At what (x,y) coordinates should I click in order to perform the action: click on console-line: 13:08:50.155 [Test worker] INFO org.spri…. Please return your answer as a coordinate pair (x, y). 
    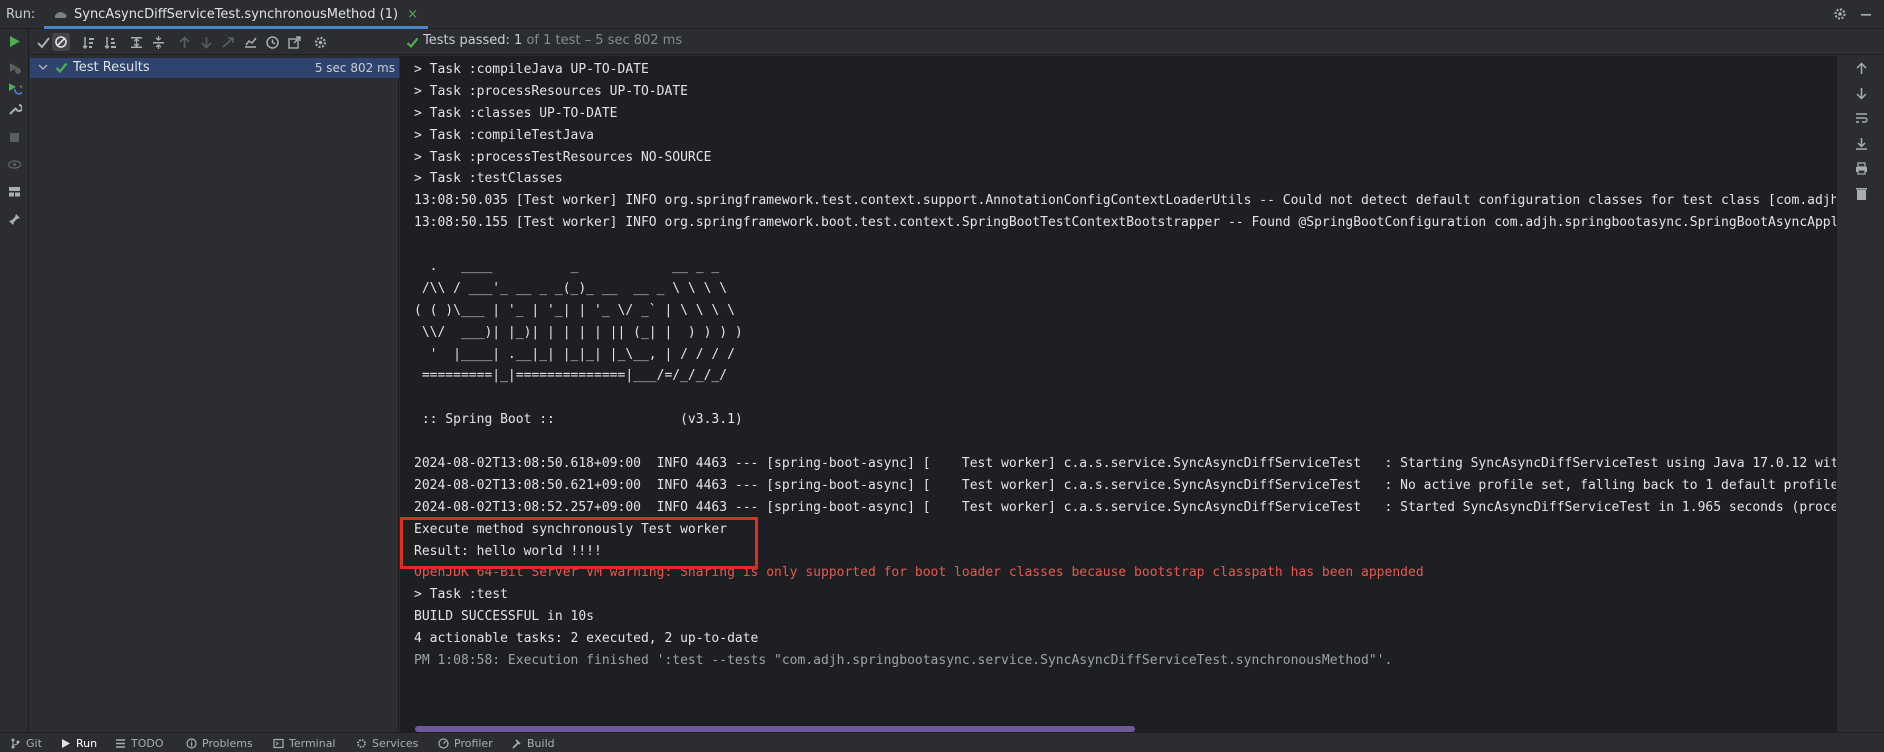
    Looking at the image, I should click on (1125, 223).